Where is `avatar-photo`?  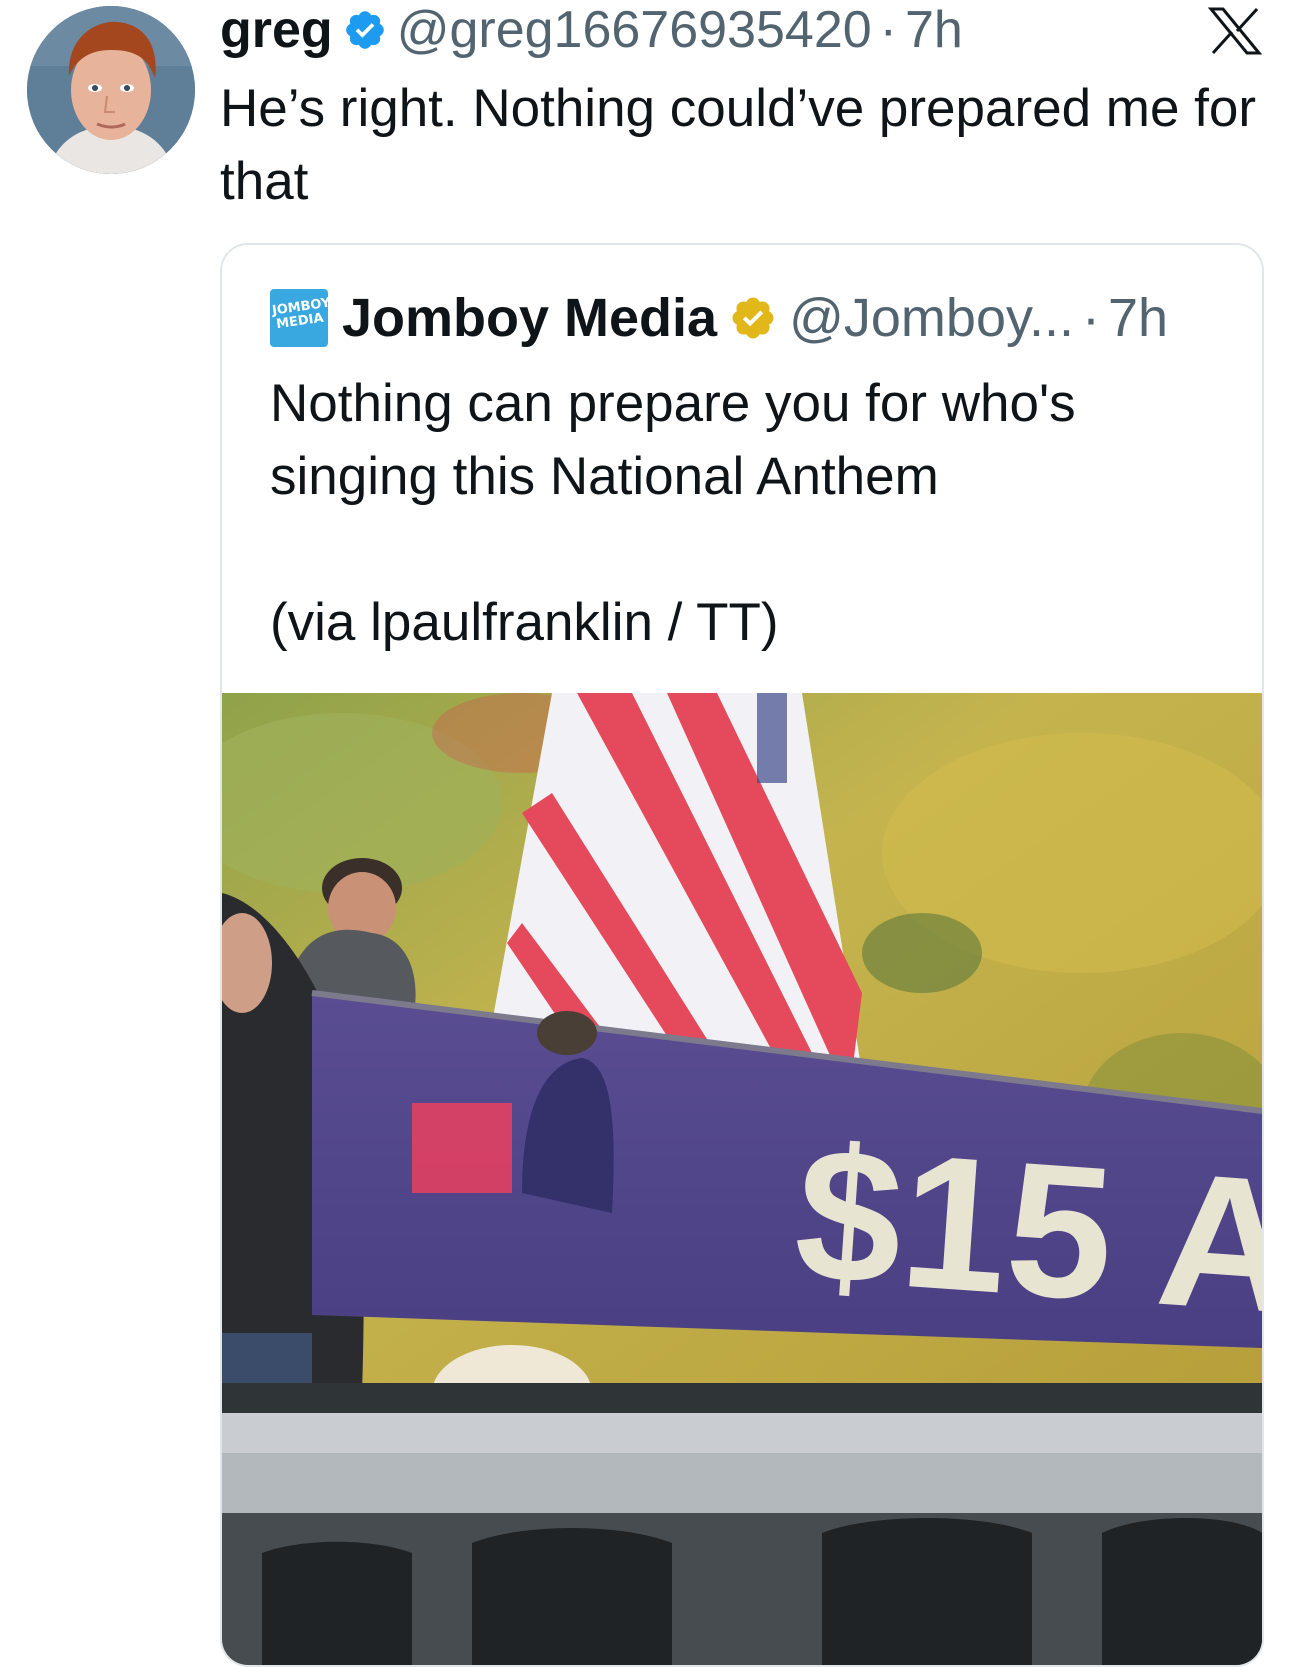 avatar-photo is located at coordinates (111, 90).